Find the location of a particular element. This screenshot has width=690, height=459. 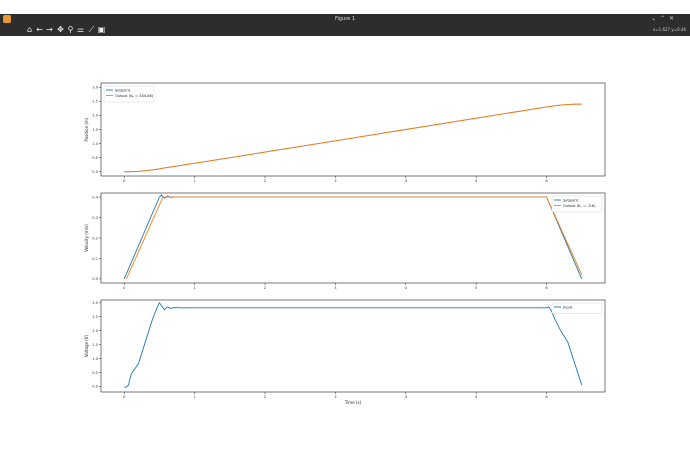

maximize-icon: ⌃ is located at coordinates (662, 19).